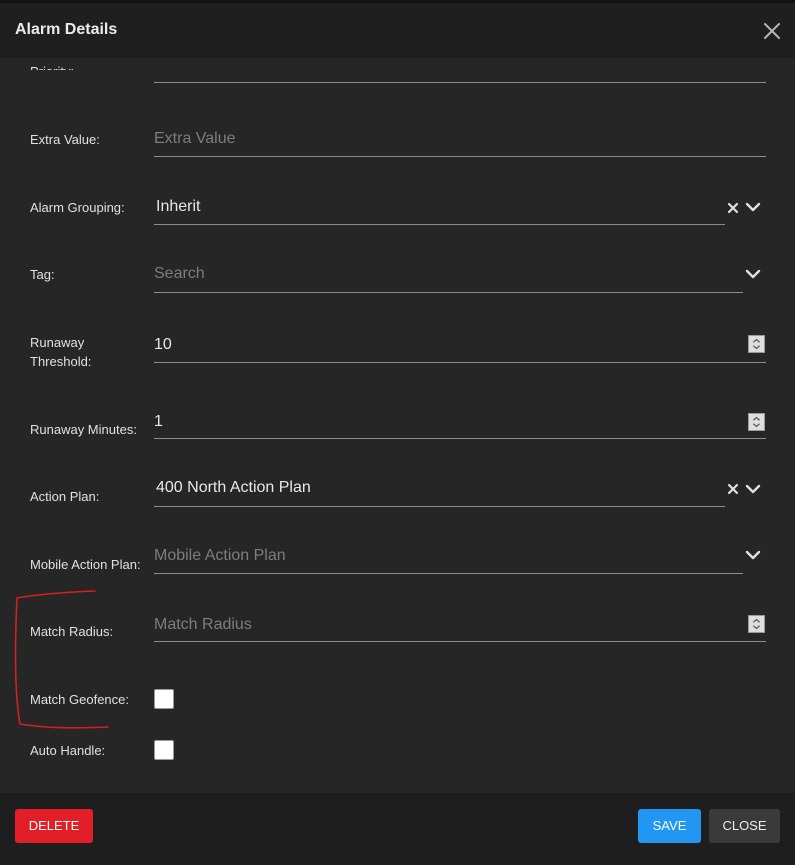 Image resolution: width=795 pixels, height=865 pixels. What do you see at coordinates (52, 71) in the screenshot?
I see `priority-label: Priority:` at bounding box center [52, 71].